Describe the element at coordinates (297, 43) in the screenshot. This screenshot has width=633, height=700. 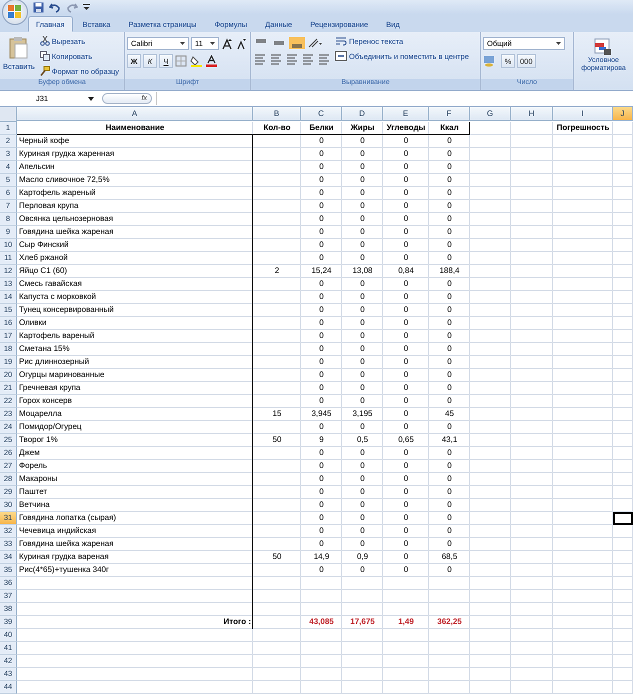
I see `vertical-align-icon` at that location.